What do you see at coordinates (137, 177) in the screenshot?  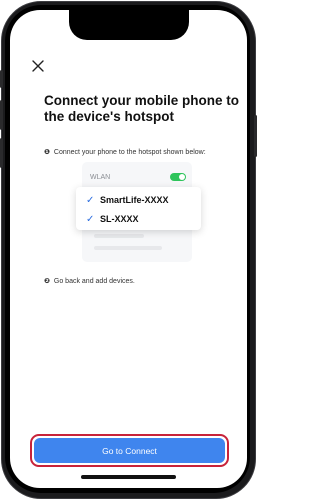 I see `wlan-row: WLAN` at bounding box center [137, 177].